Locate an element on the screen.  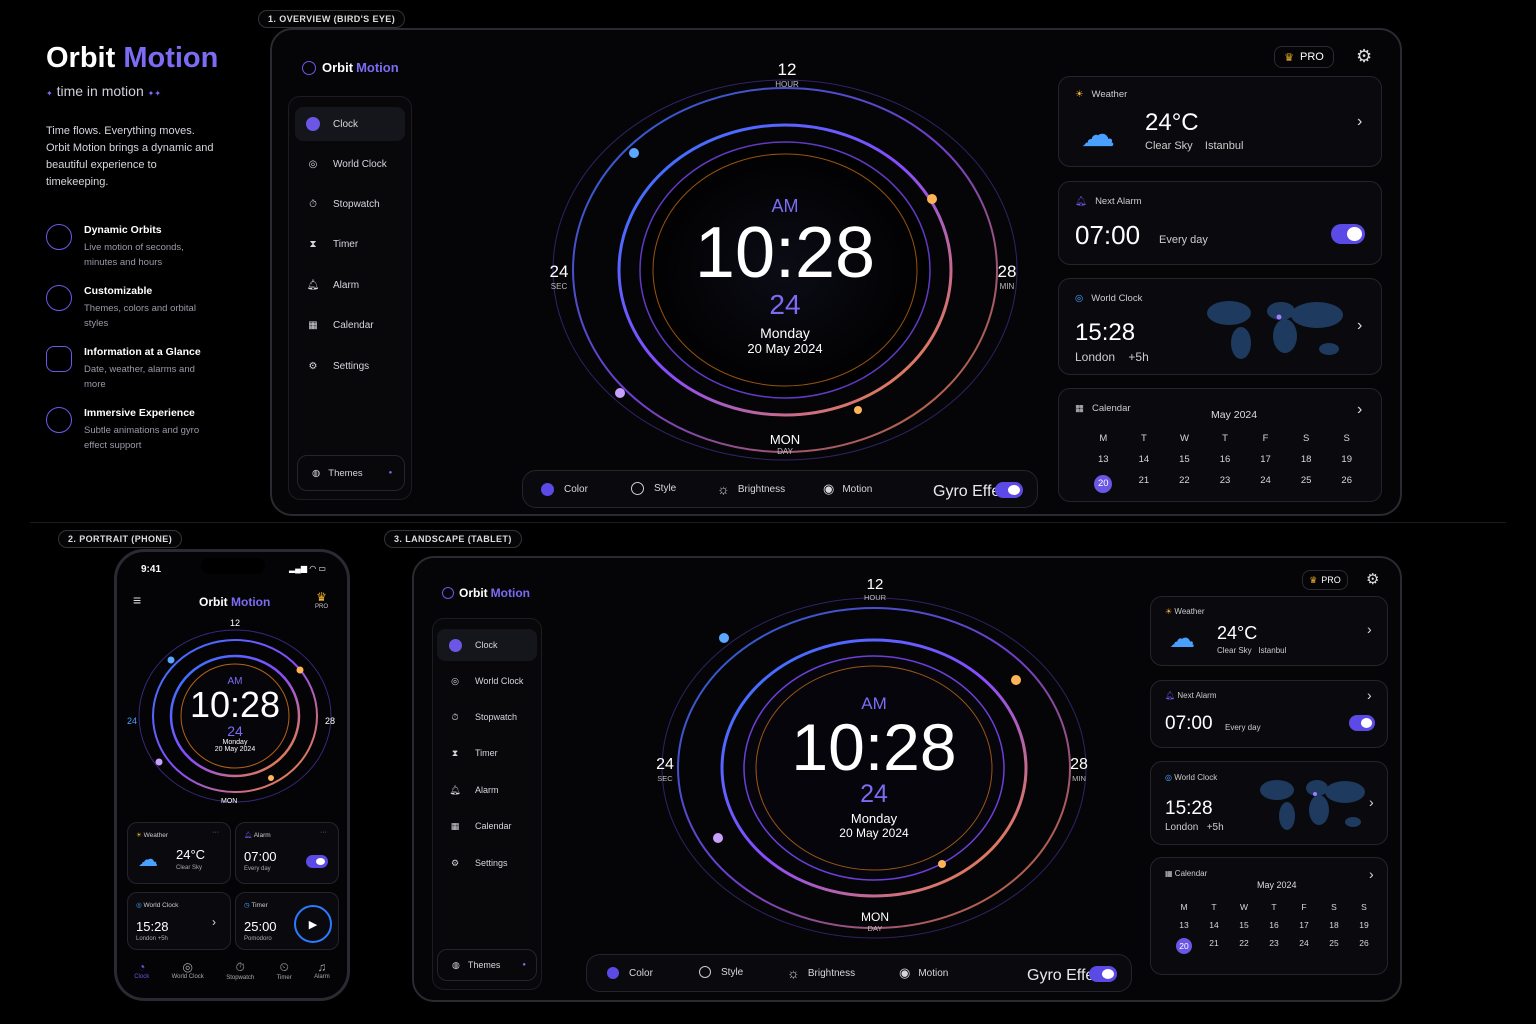
tab-world-clock: ◎ World Clock is located at coordinates (188, 977).